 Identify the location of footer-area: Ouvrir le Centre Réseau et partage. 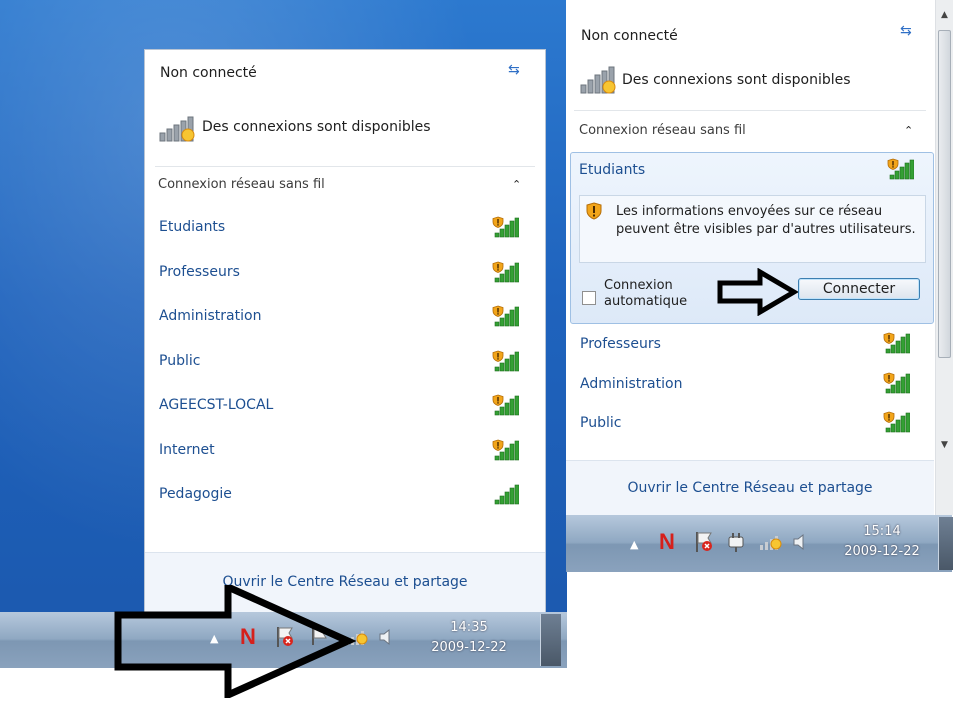
(750, 488).